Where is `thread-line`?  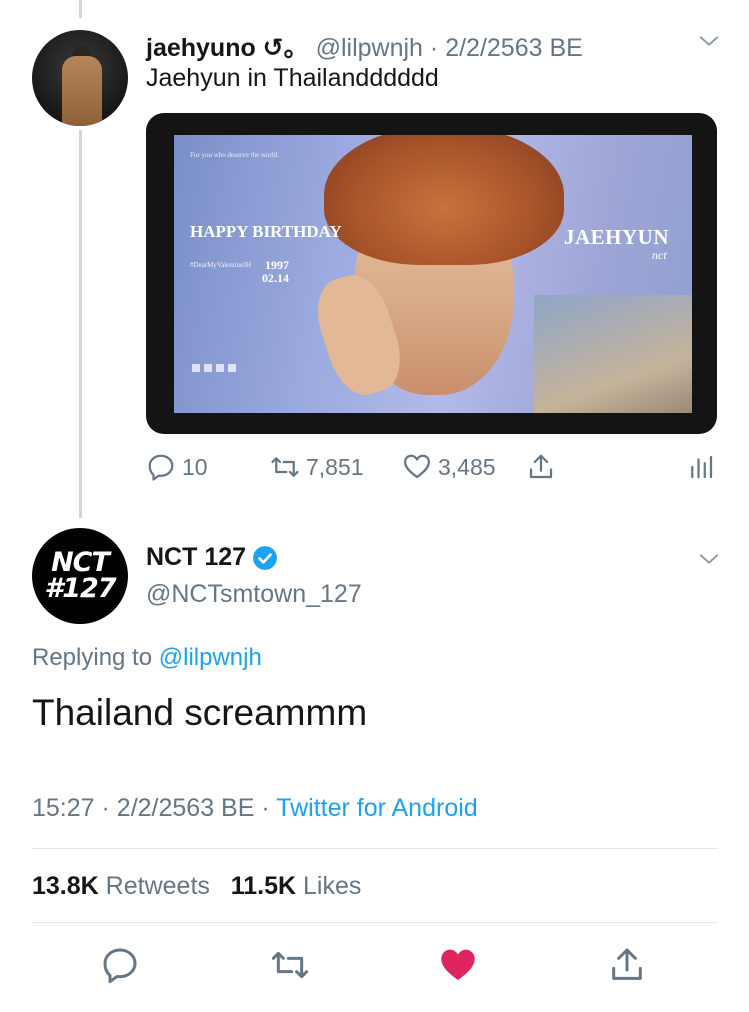 thread-line is located at coordinates (80, 324).